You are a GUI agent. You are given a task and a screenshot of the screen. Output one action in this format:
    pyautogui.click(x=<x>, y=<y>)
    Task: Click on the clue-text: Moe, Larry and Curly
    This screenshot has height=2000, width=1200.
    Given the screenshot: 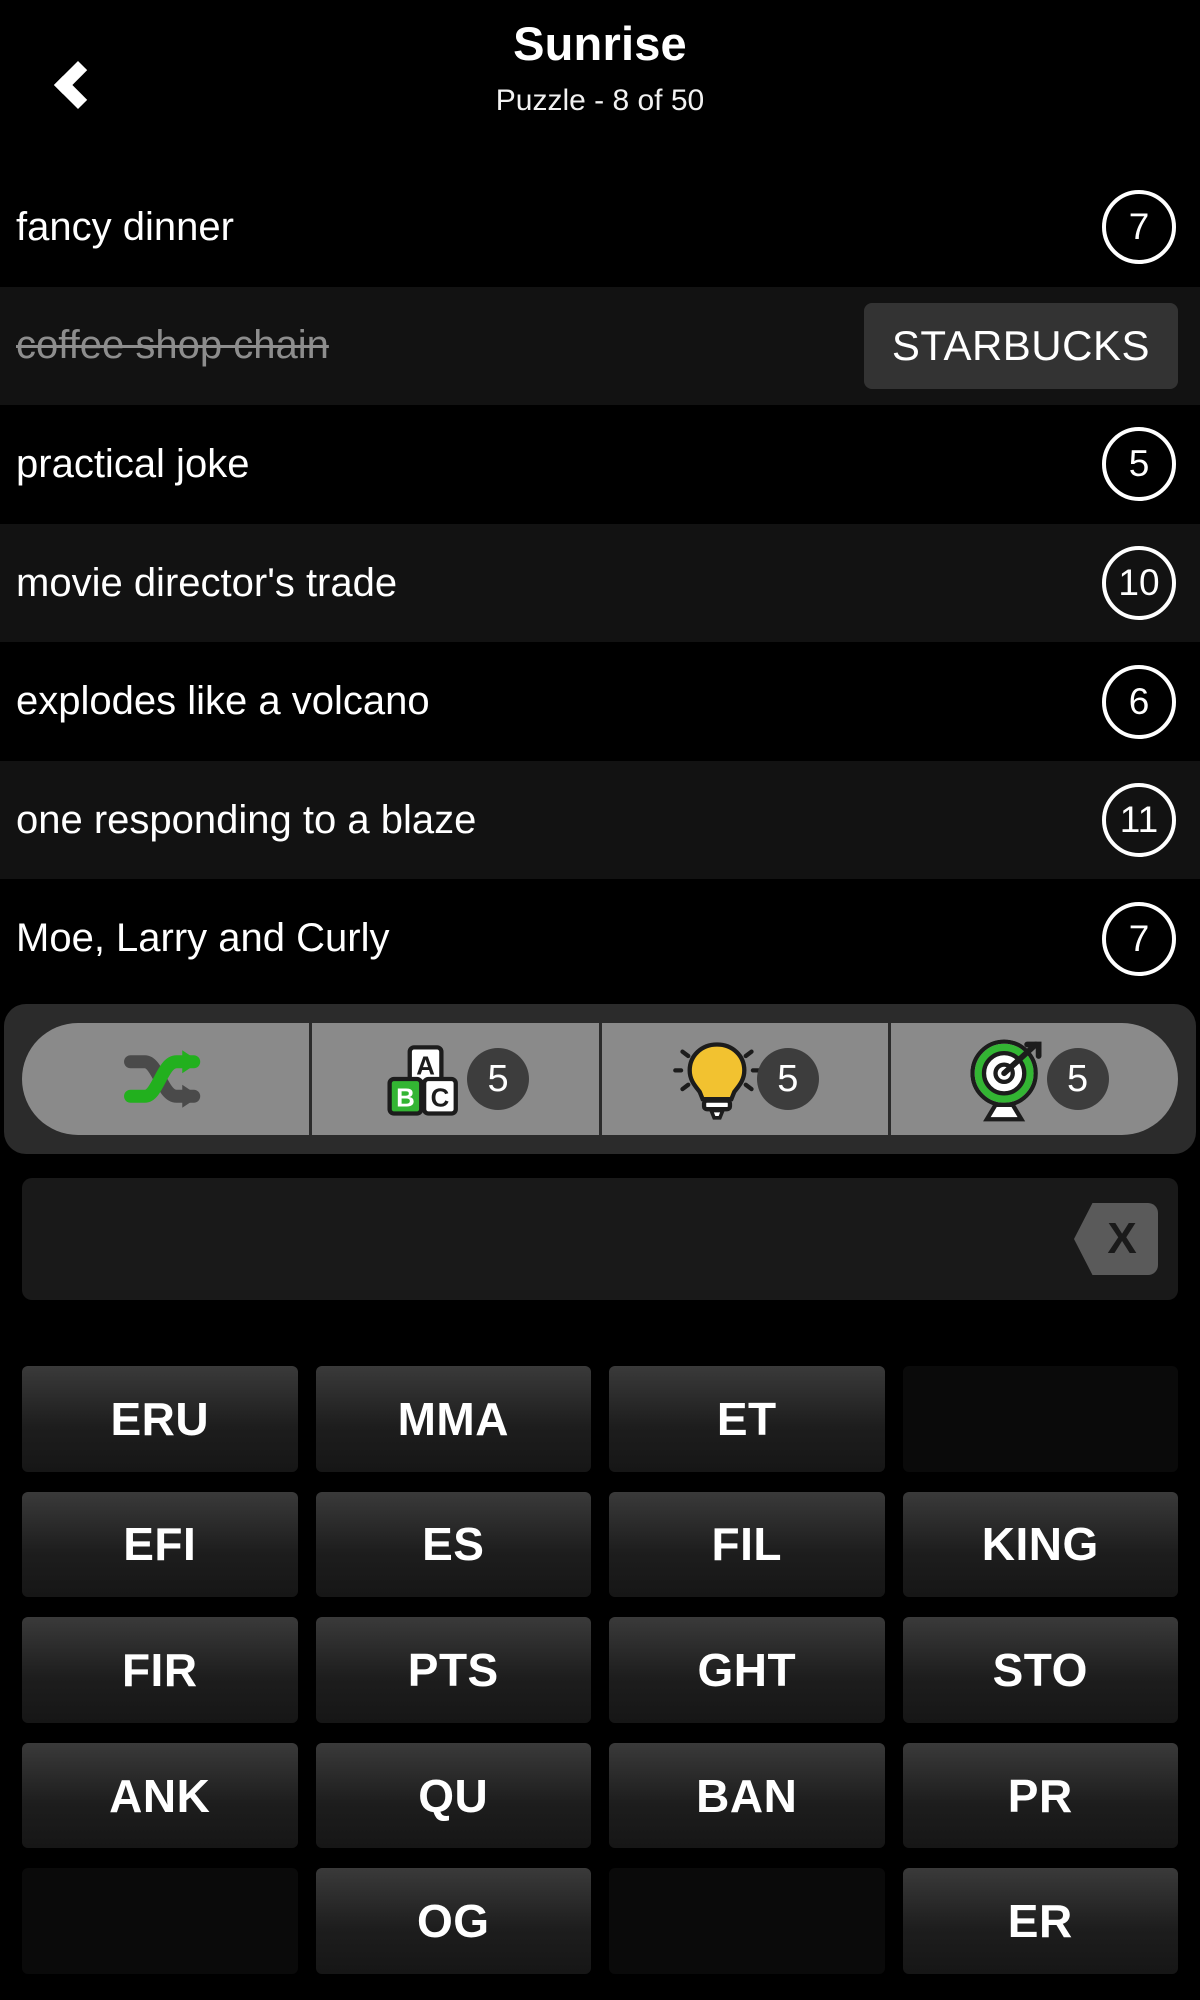 What is the action you would take?
    pyautogui.click(x=203, y=938)
    